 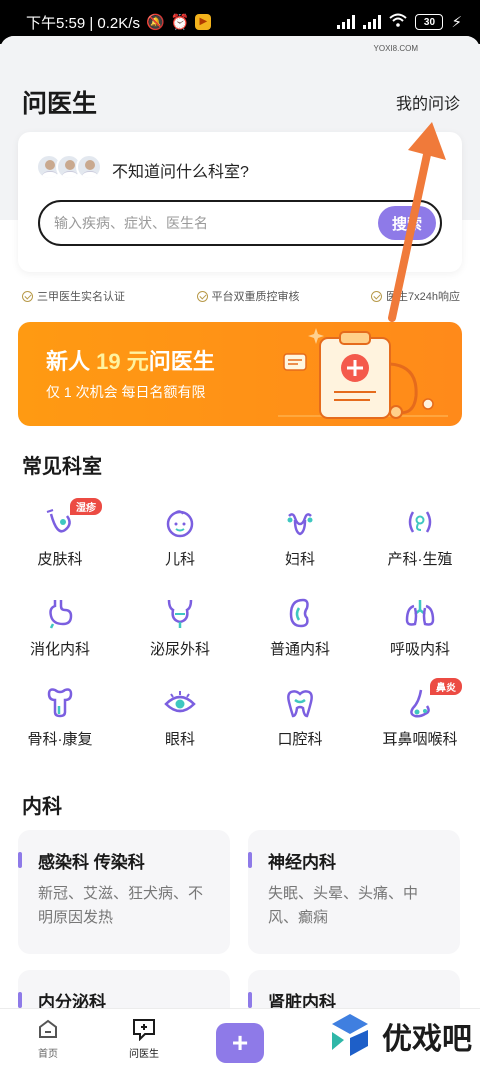 I want to click on dept-label: 儿科, so click(x=179, y=559).